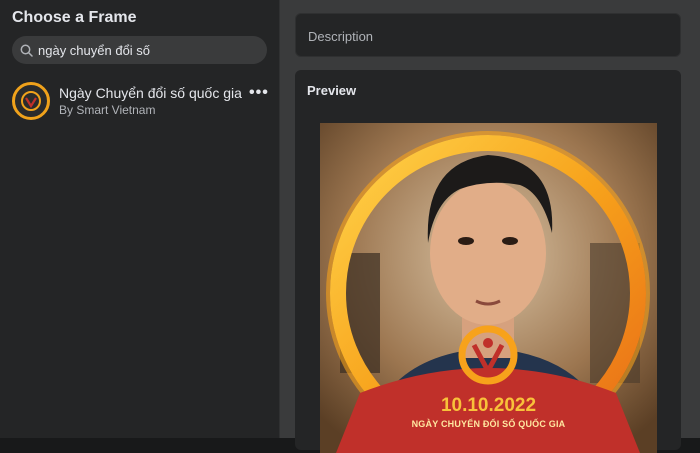  Describe the element at coordinates (341, 36) in the screenshot. I see `description-placeholder: Description` at that location.